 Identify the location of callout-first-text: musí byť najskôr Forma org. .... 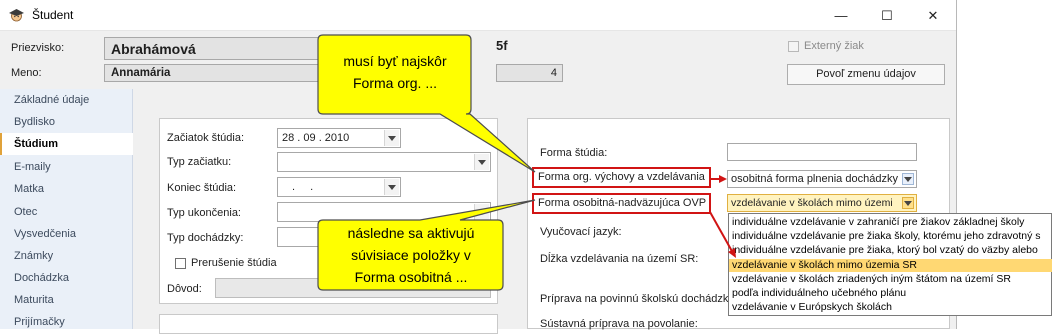
(395, 72).